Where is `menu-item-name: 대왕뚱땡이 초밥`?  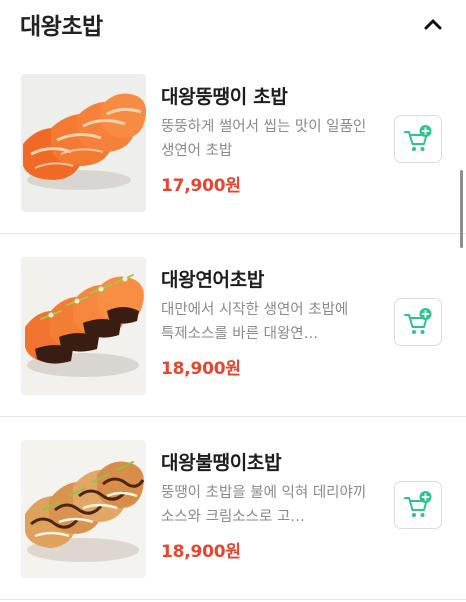 menu-item-name: 대왕뚱땡이 초밥 is located at coordinates (224, 97).